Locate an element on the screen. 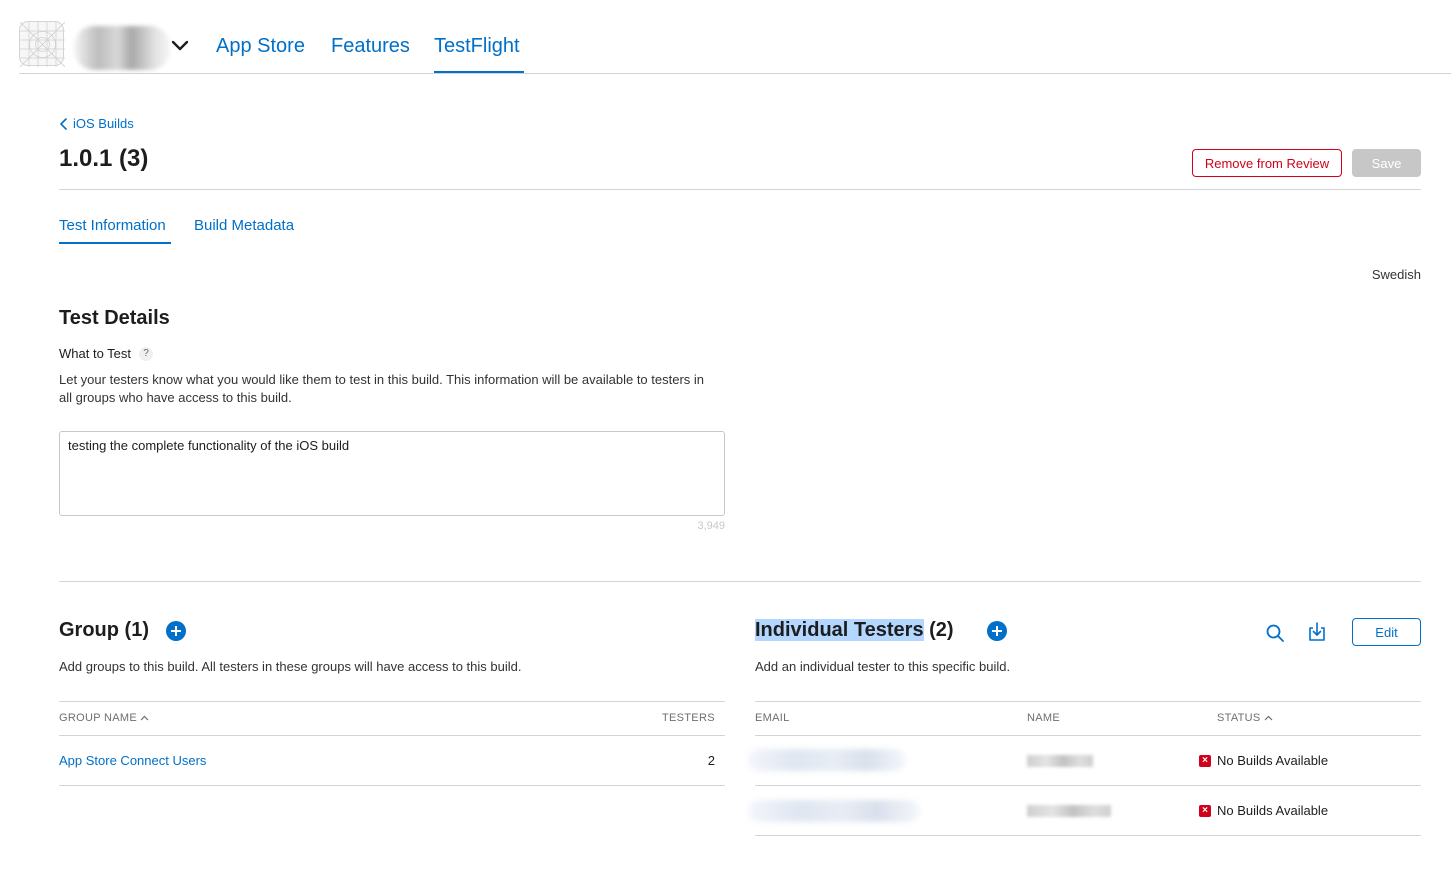 Image resolution: width=1451 pixels, height=870 pixels. tab-test-information: Test Information is located at coordinates (112, 225).